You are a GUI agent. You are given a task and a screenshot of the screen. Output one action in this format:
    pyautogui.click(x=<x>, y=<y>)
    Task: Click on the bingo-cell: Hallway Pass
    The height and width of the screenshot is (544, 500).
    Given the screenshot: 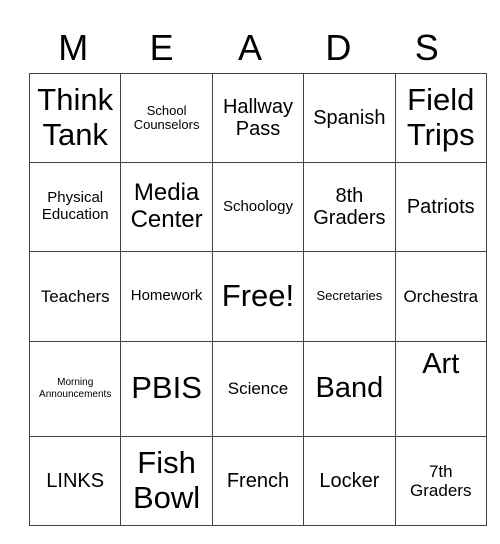 What is the action you would take?
    pyautogui.click(x=258, y=118)
    